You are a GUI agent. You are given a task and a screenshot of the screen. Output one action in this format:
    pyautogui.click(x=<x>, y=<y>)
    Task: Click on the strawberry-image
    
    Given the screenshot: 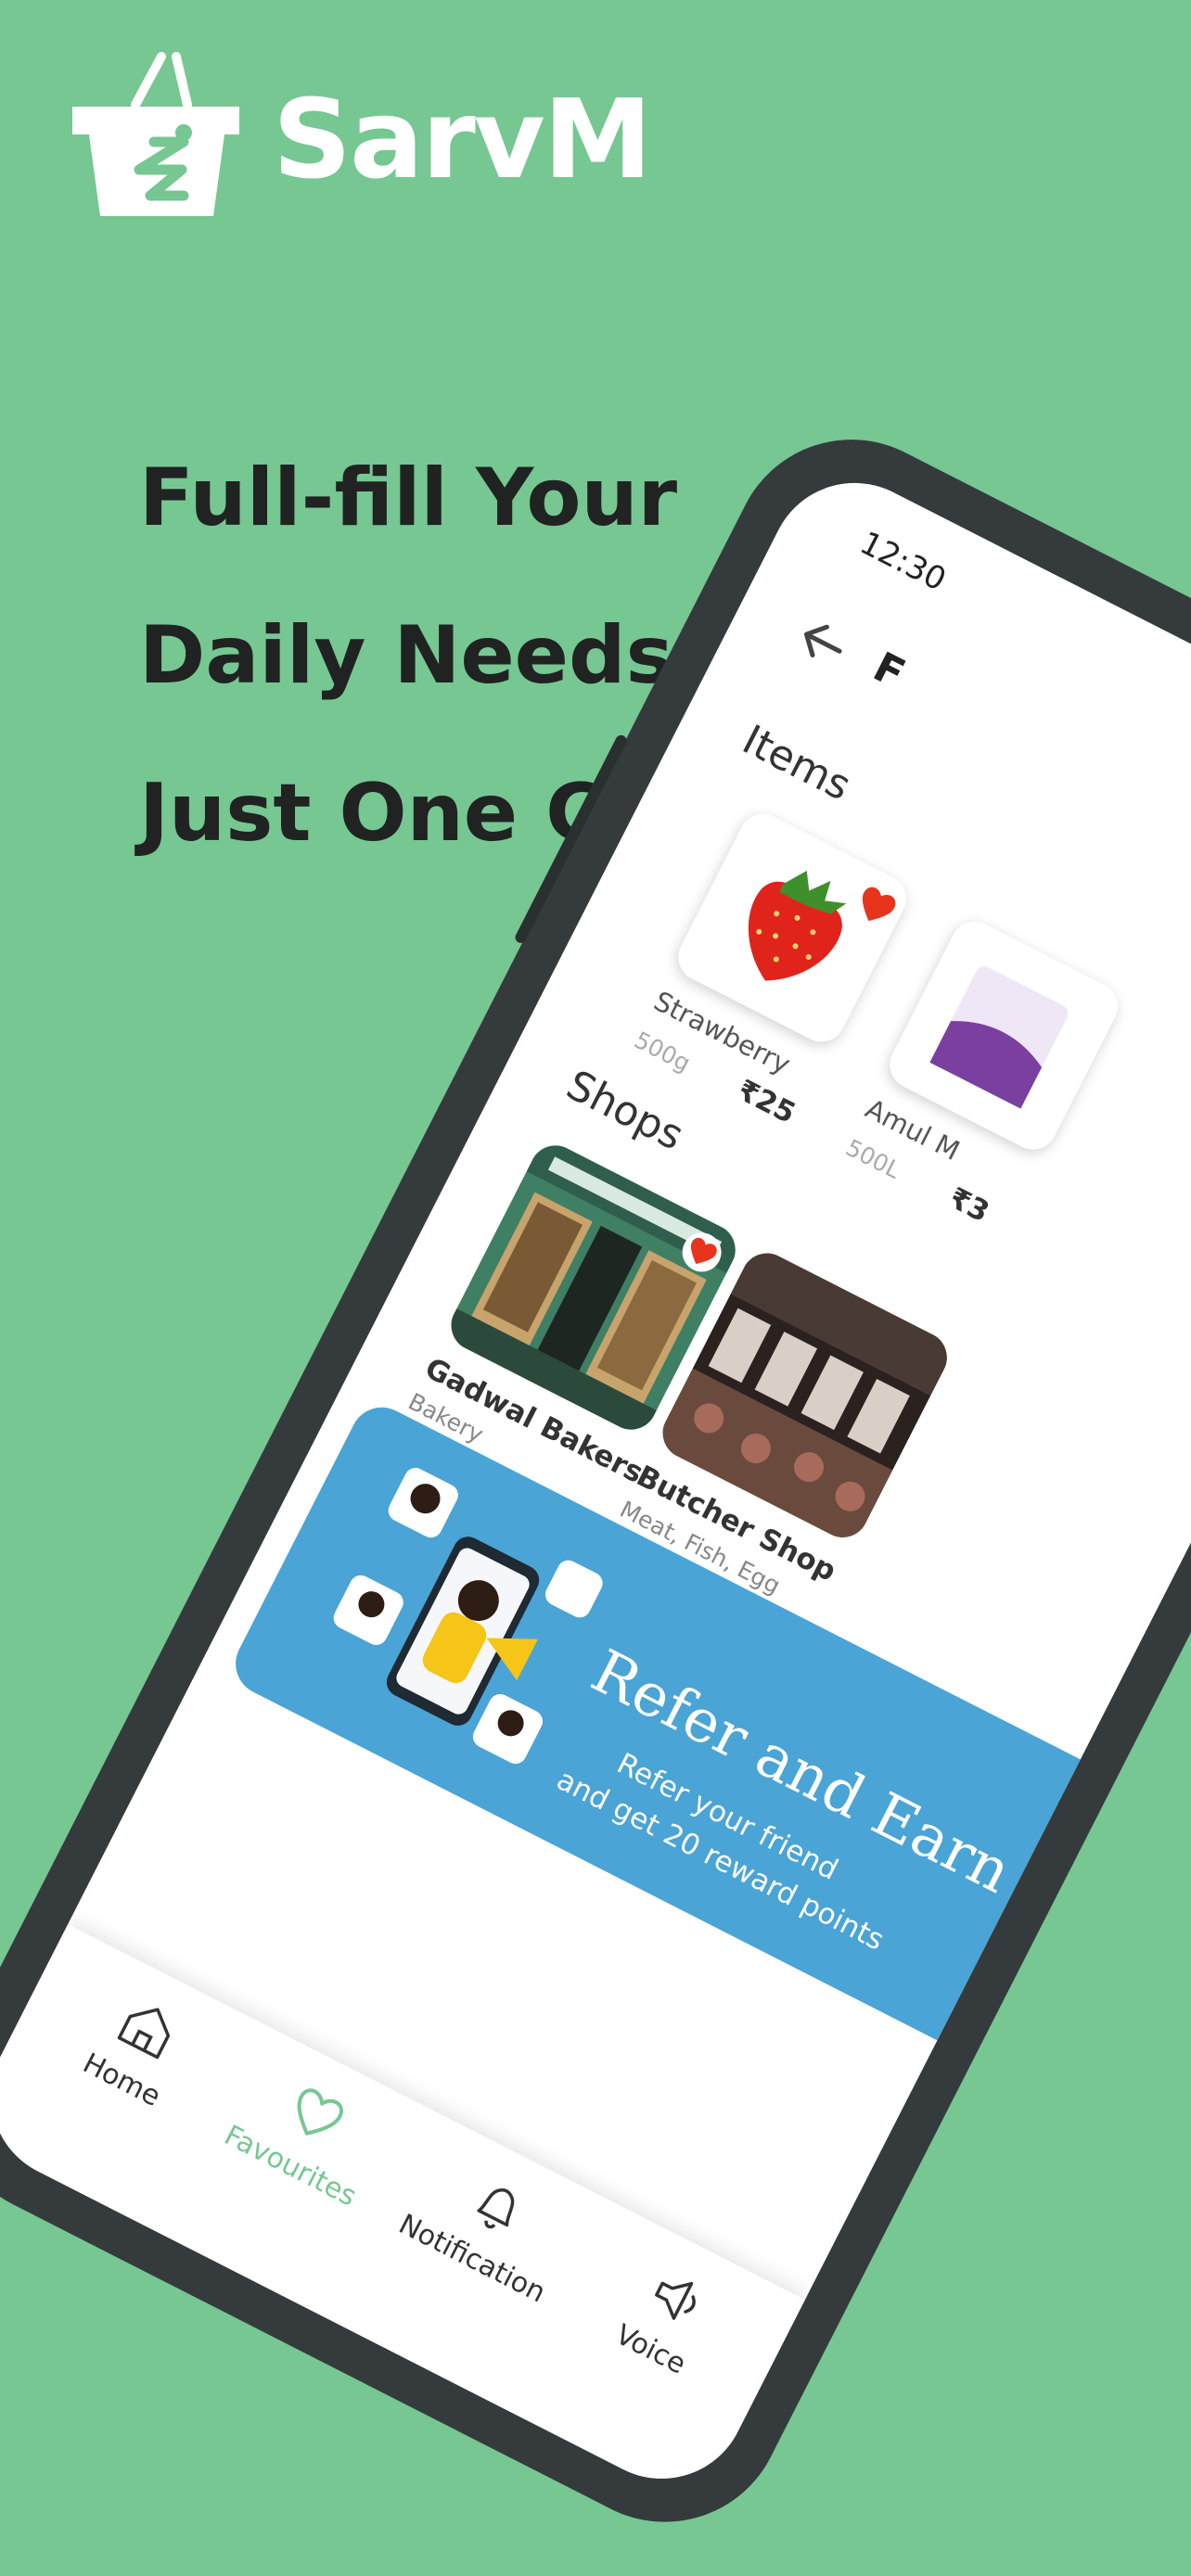 What is the action you would take?
    pyautogui.click(x=798, y=926)
    